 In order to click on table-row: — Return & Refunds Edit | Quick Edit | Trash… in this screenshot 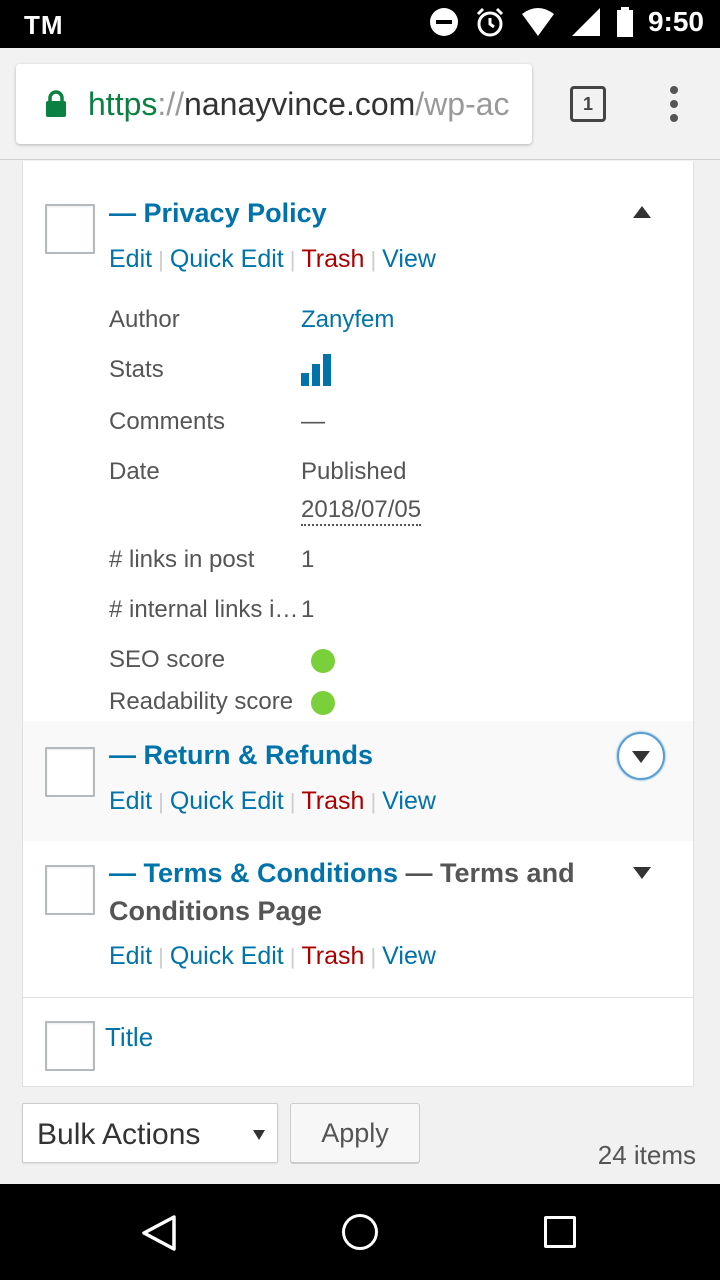, I will do `click(358, 781)`.